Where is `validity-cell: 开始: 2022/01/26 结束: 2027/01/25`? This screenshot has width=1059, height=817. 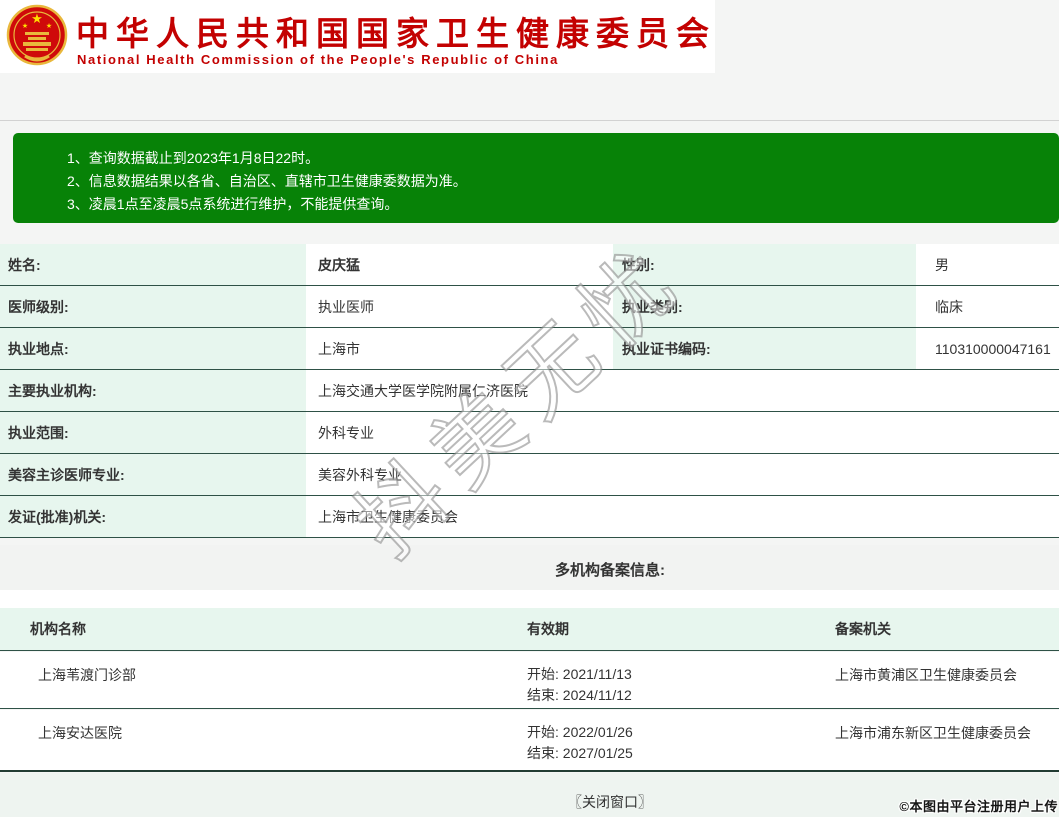 validity-cell: 开始: 2022/01/26 结束: 2027/01/25 is located at coordinates (678, 740).